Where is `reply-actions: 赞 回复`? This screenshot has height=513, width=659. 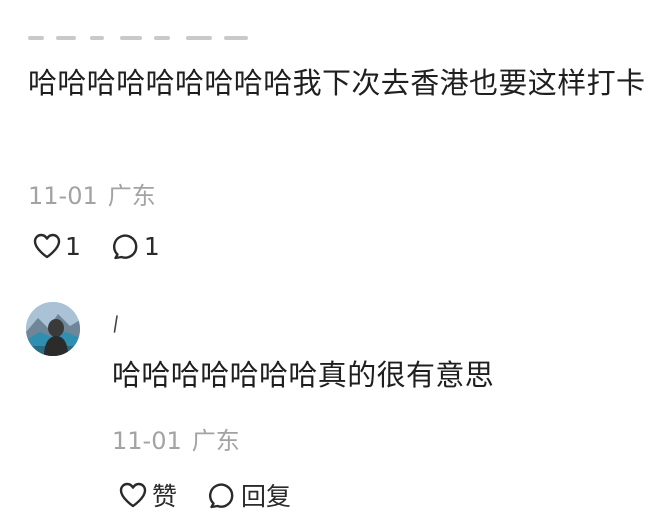 reply-actions: 赞 回复 is located at coordinates (219, 495).